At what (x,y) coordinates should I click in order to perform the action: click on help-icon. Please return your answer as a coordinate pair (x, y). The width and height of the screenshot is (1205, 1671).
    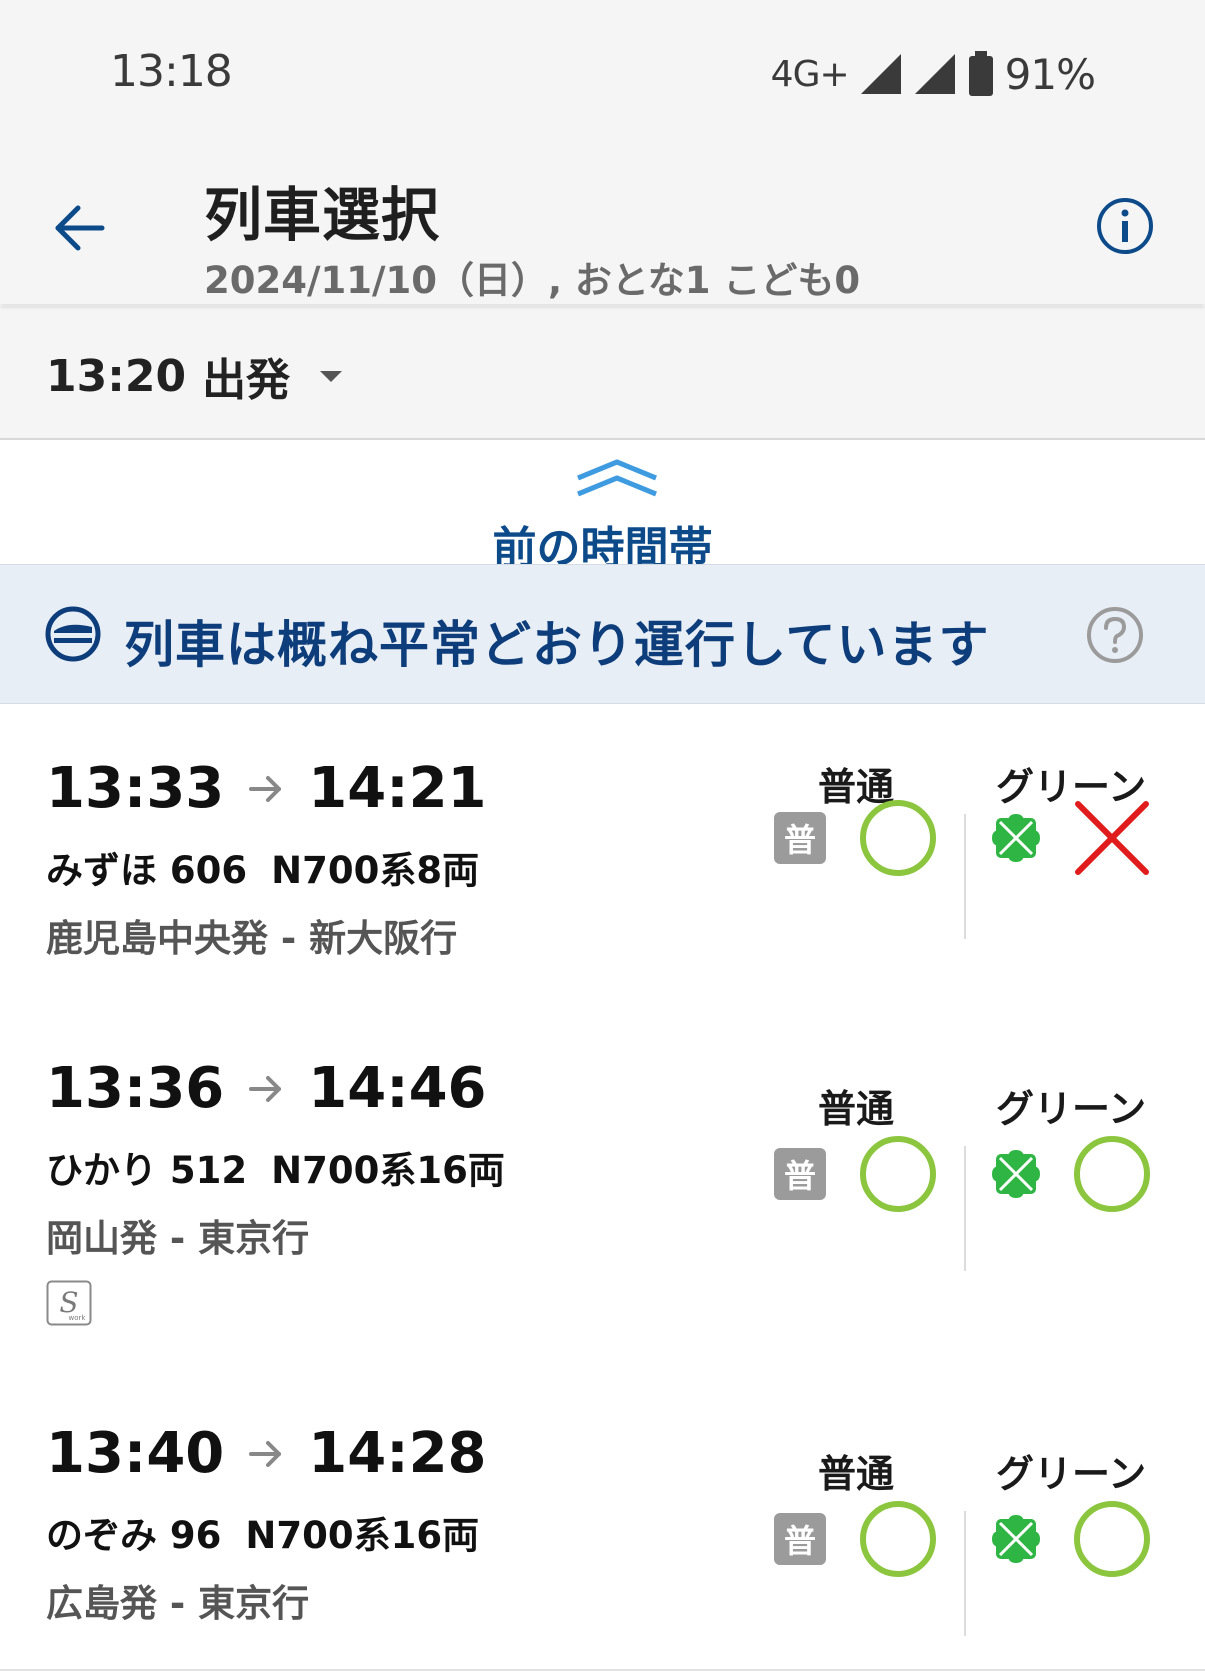
    Looking at the image, I should click on (1115, 635).